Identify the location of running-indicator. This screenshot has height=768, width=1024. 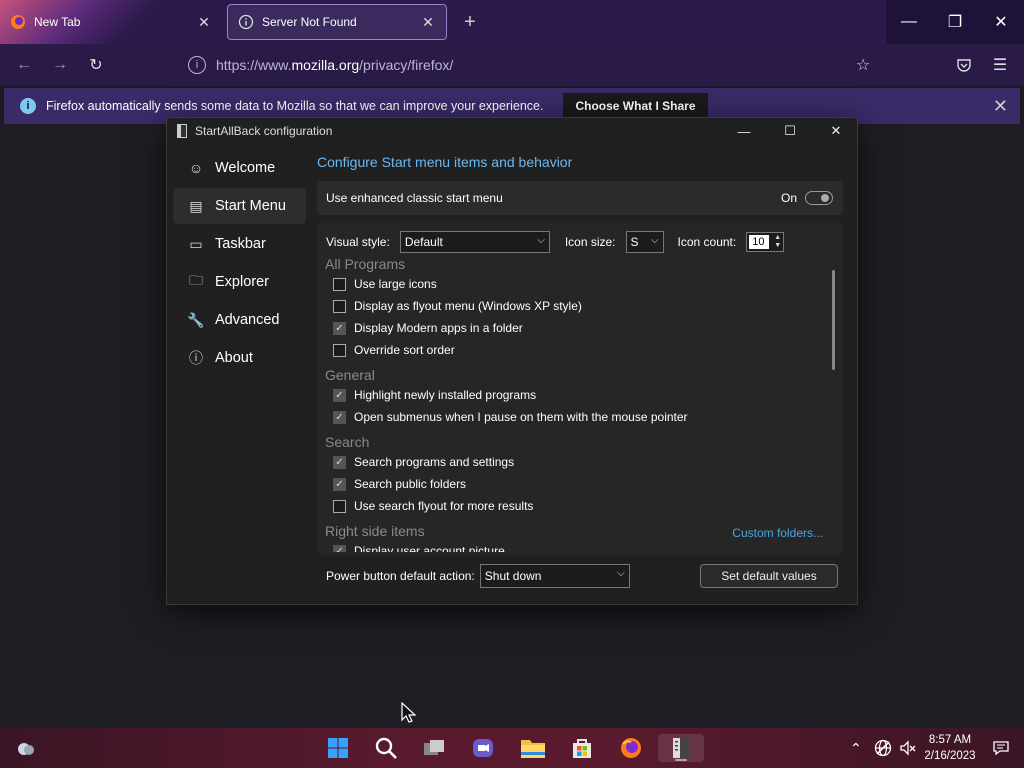
(681, 760).